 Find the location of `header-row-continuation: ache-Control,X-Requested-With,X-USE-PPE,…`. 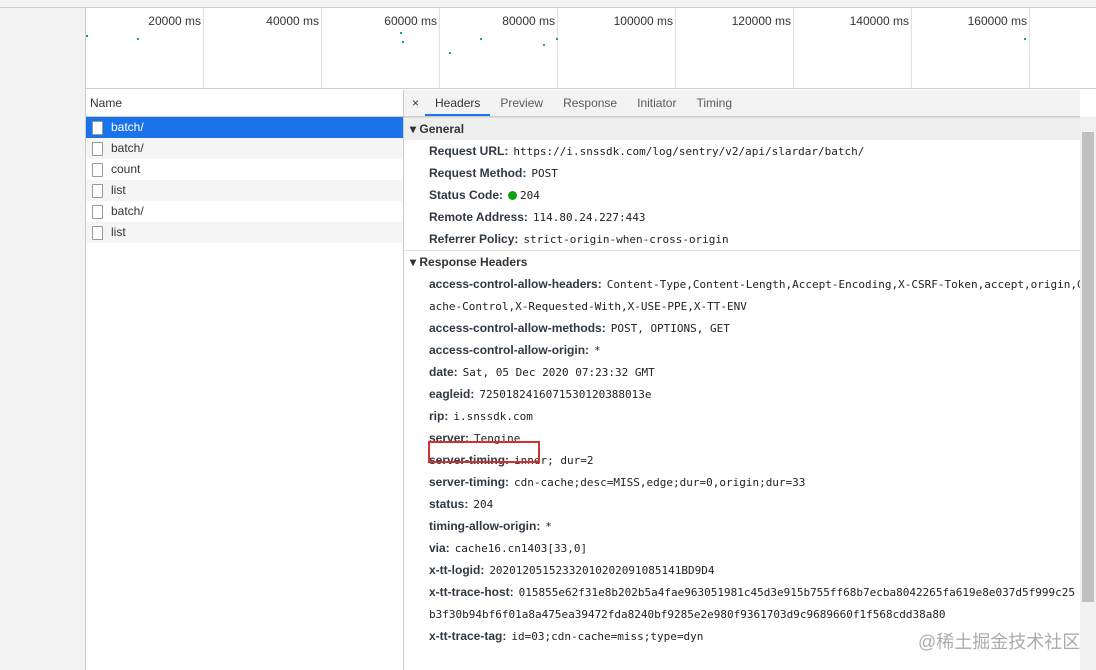

header-row-continuation: ache-Control,X-Requested-With,X-USE-PPE,… is located at coordinates (742, 306).